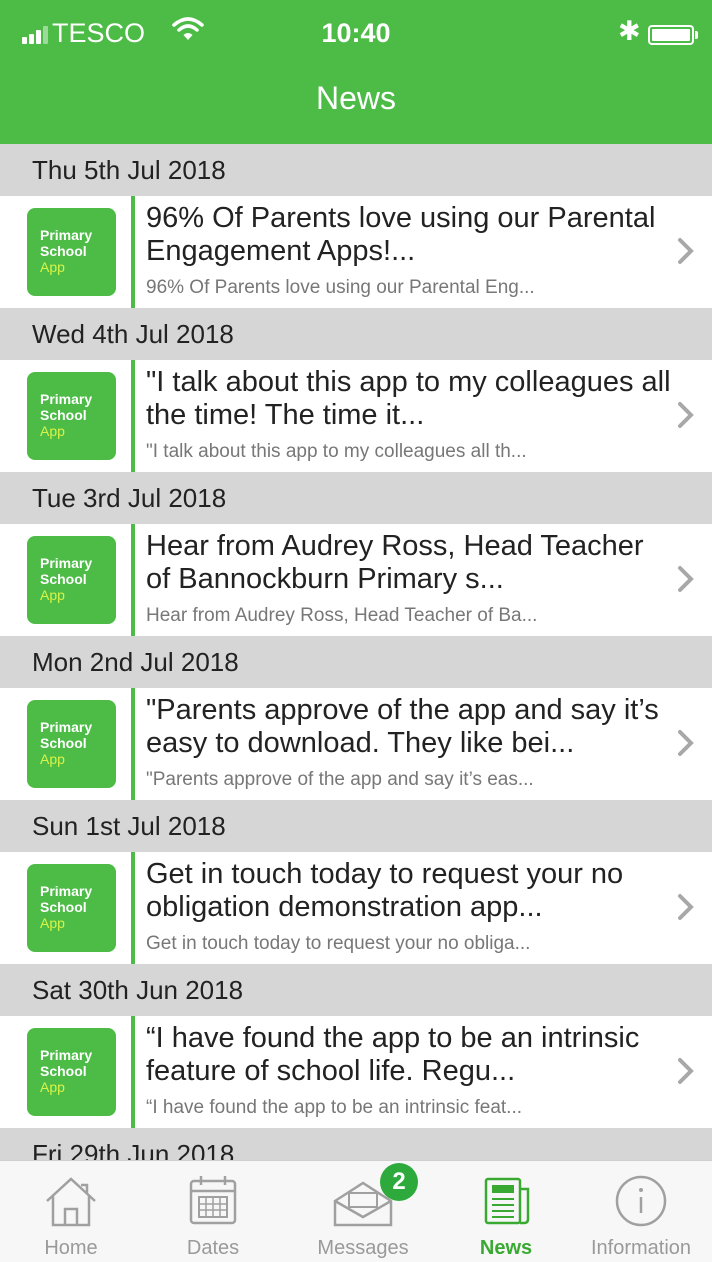 This screenshot has height=1262, width=712. I want to click on tab-label: Messages, so click(363, 1248).